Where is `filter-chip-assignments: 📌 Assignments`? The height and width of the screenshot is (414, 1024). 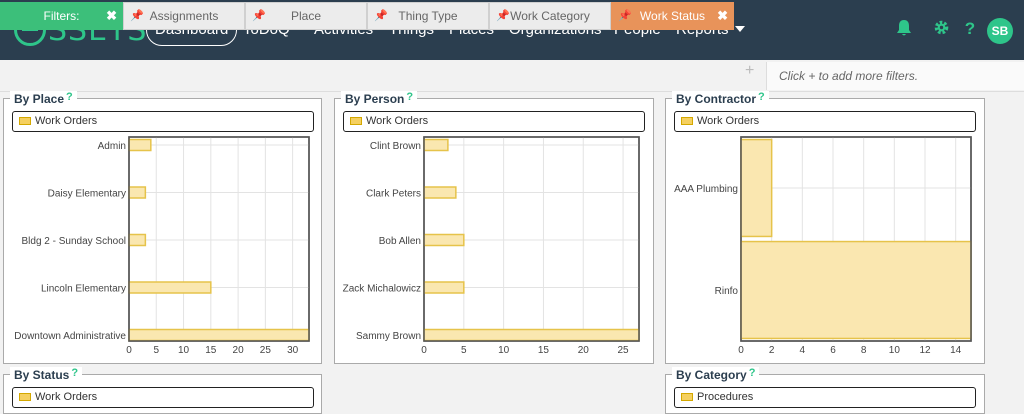
filter-chip-assignments: 📌 Assignments is located at coordinates (184, 16).